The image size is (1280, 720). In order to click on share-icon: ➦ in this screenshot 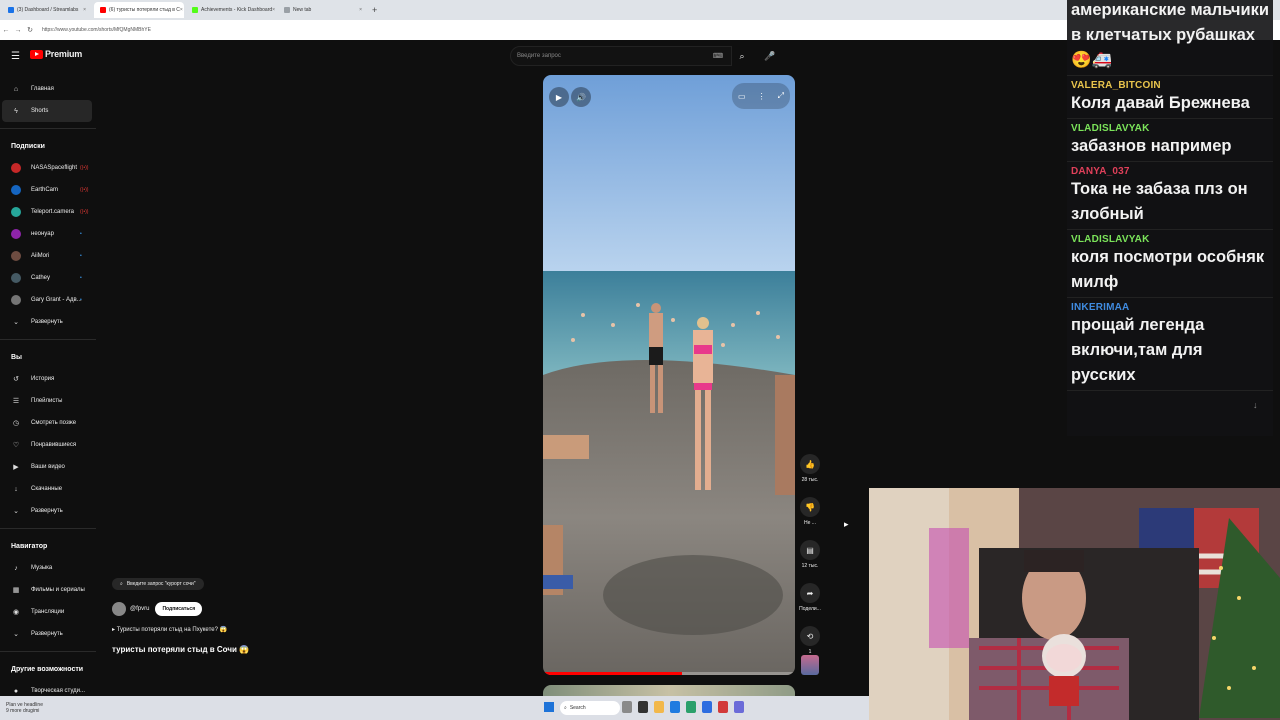, I will do `click(810, 593)`.